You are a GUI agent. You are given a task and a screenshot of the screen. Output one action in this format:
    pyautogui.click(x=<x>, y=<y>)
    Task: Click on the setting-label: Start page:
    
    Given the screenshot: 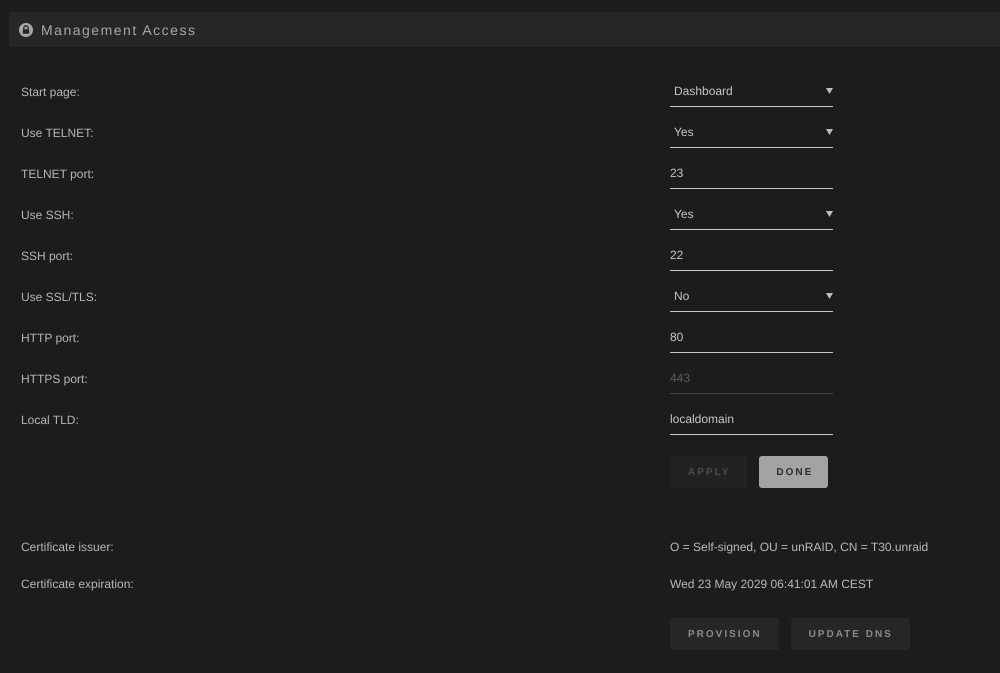 What is the action you would take?
    pyautogui.click(x=50, y=91)
    